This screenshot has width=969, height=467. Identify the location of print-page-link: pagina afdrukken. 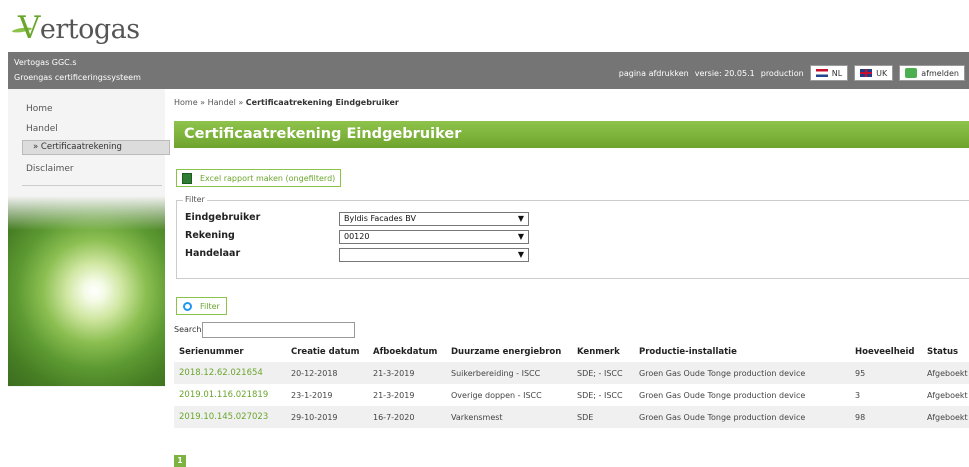
(654, 73).